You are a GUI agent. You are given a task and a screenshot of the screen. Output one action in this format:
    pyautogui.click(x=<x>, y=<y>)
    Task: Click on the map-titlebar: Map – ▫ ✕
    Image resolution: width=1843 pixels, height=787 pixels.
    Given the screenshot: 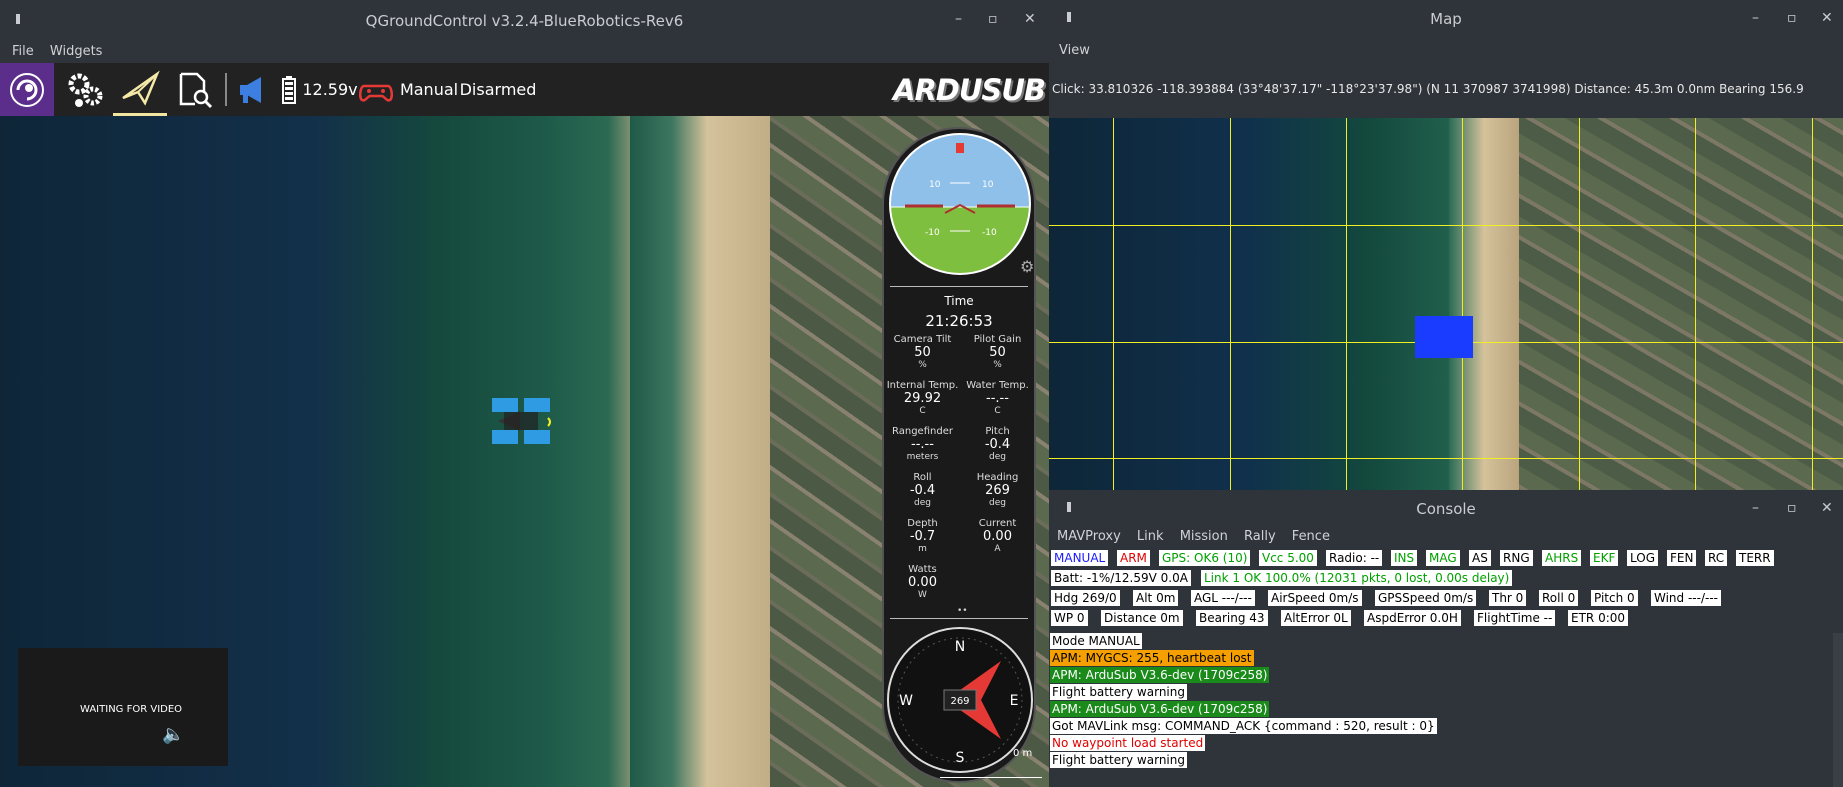 What is the action you would take?
    pyautogui.click(x=1446, y=18)
    